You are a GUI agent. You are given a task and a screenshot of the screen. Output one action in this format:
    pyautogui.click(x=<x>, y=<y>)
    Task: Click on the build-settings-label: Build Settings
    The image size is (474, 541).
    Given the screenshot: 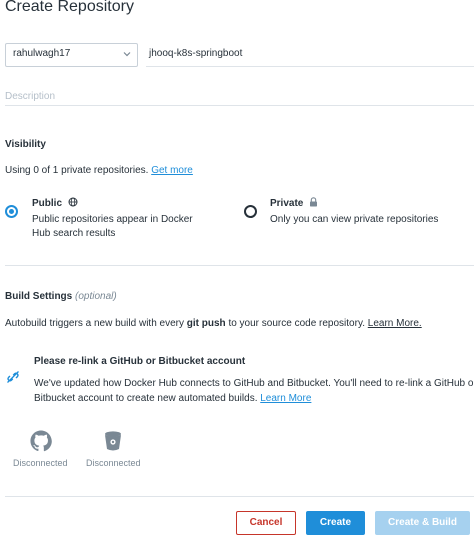 What is the action you would take?
    pyautogui.click(x=39, y=296)
    